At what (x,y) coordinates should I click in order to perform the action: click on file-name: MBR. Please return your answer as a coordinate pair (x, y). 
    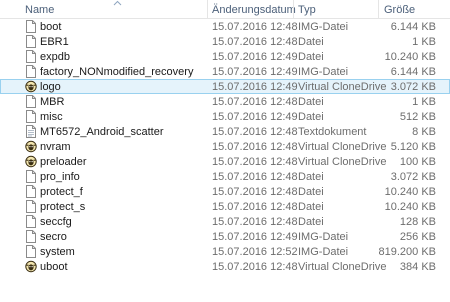
    Looking at the image, I should click on (52, 102).